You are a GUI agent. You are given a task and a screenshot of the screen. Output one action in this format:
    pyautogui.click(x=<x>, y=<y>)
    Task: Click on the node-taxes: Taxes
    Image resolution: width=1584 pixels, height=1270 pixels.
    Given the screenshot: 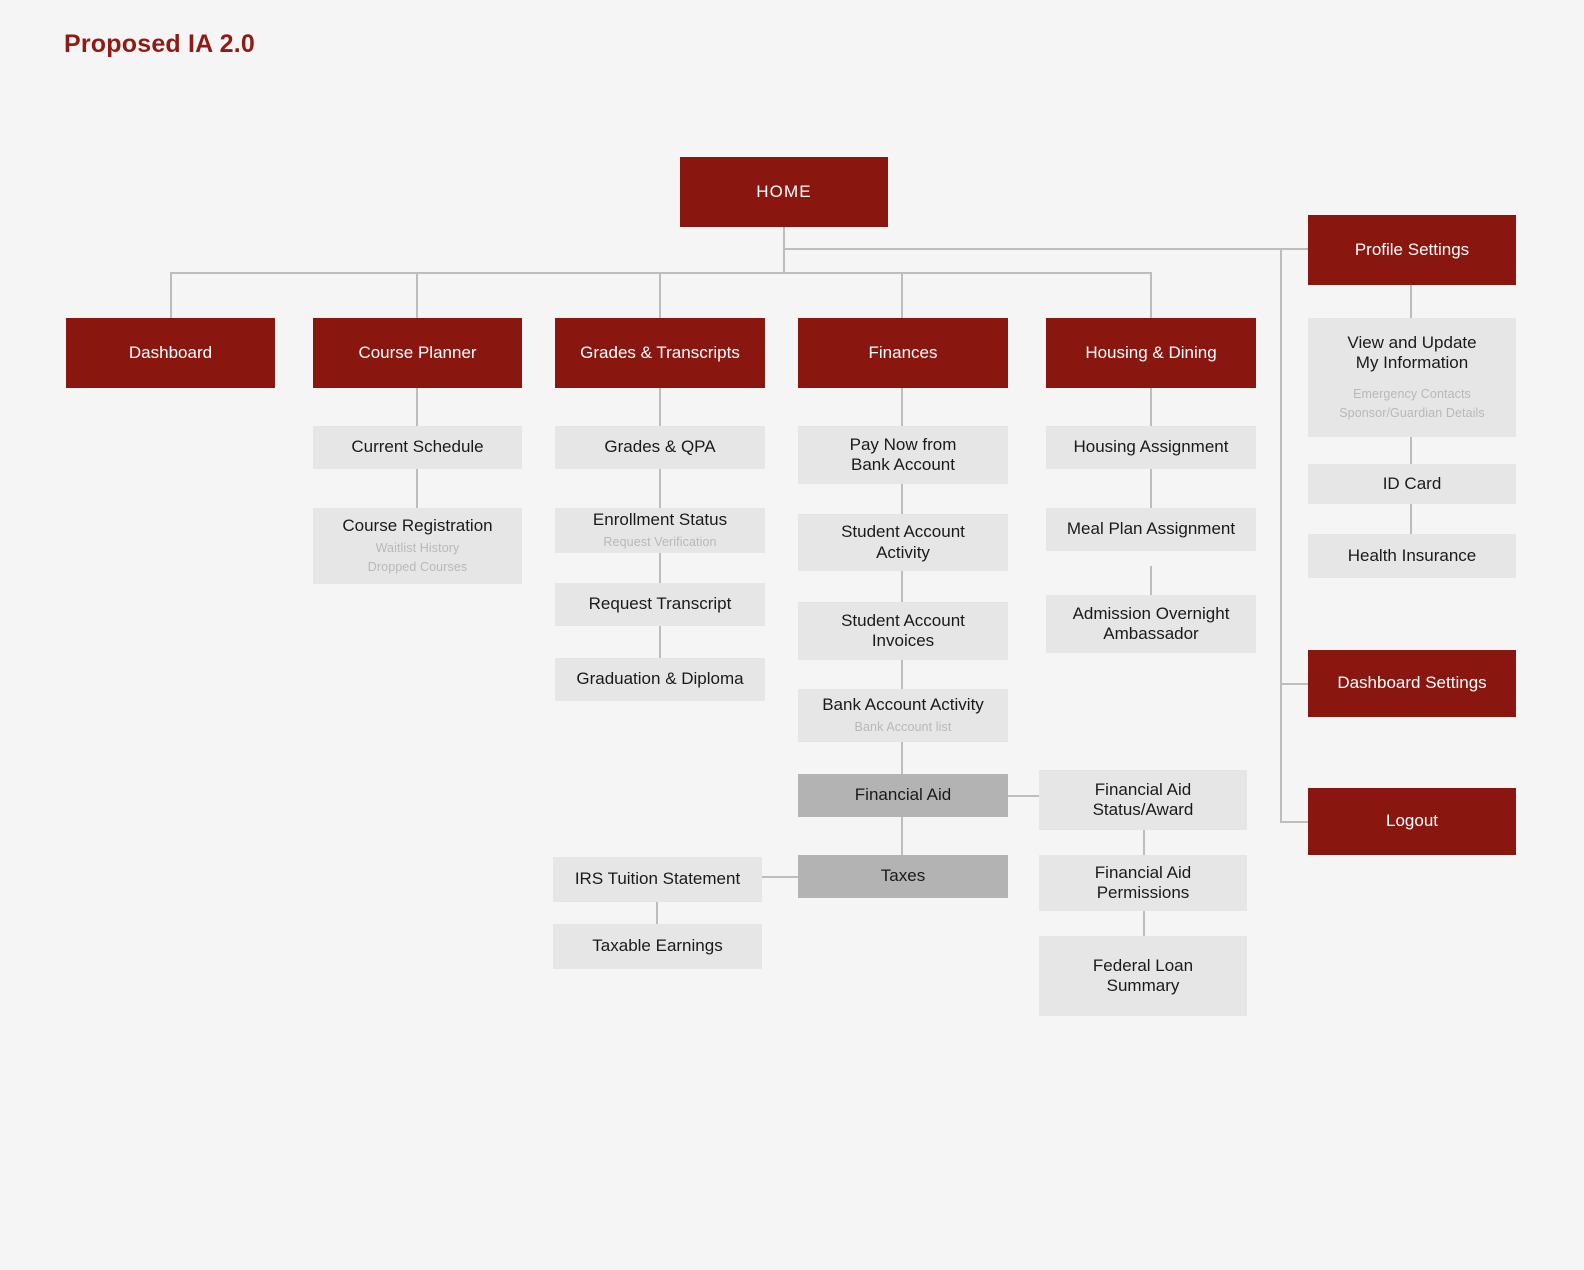 What is the action you would take?
    pyautogui.click(x=903, y=876)
    